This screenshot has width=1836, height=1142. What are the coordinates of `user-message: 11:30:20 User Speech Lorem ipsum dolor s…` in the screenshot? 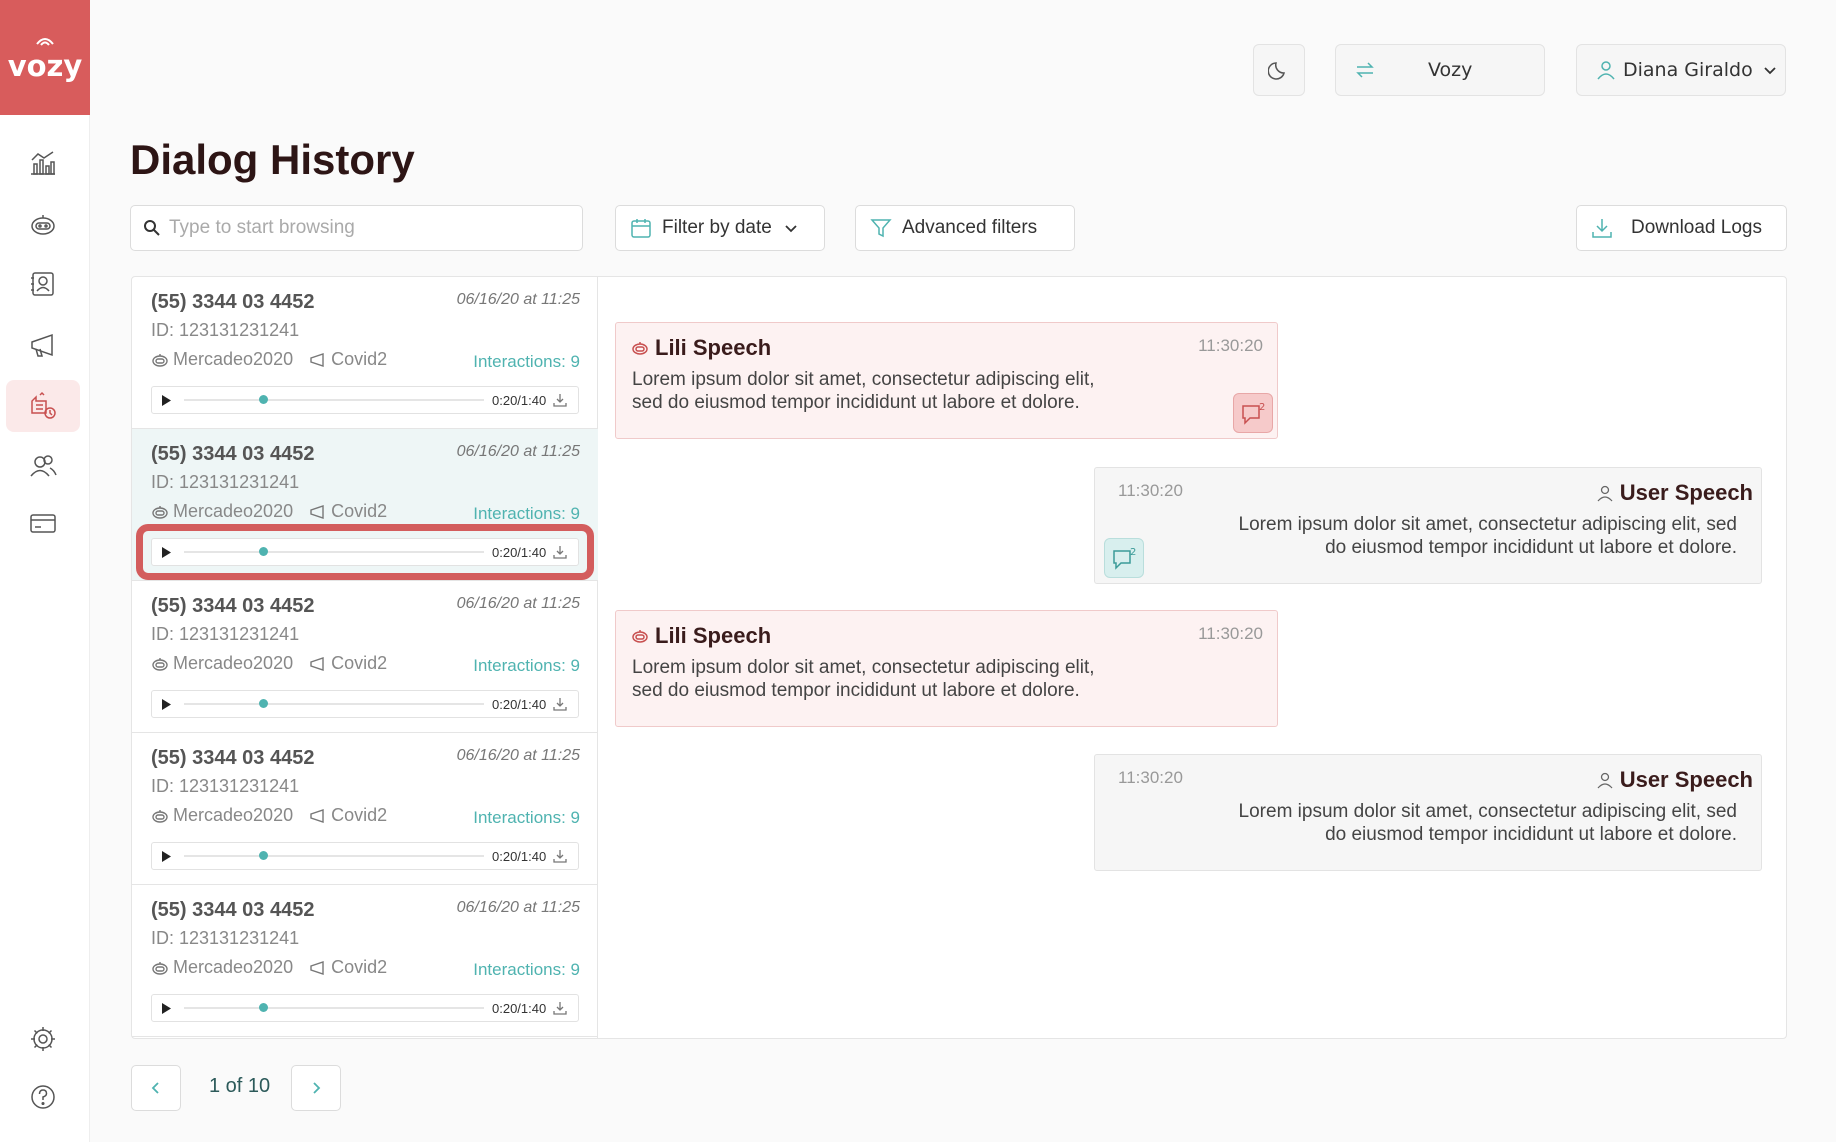 It's located at (1428, 812).